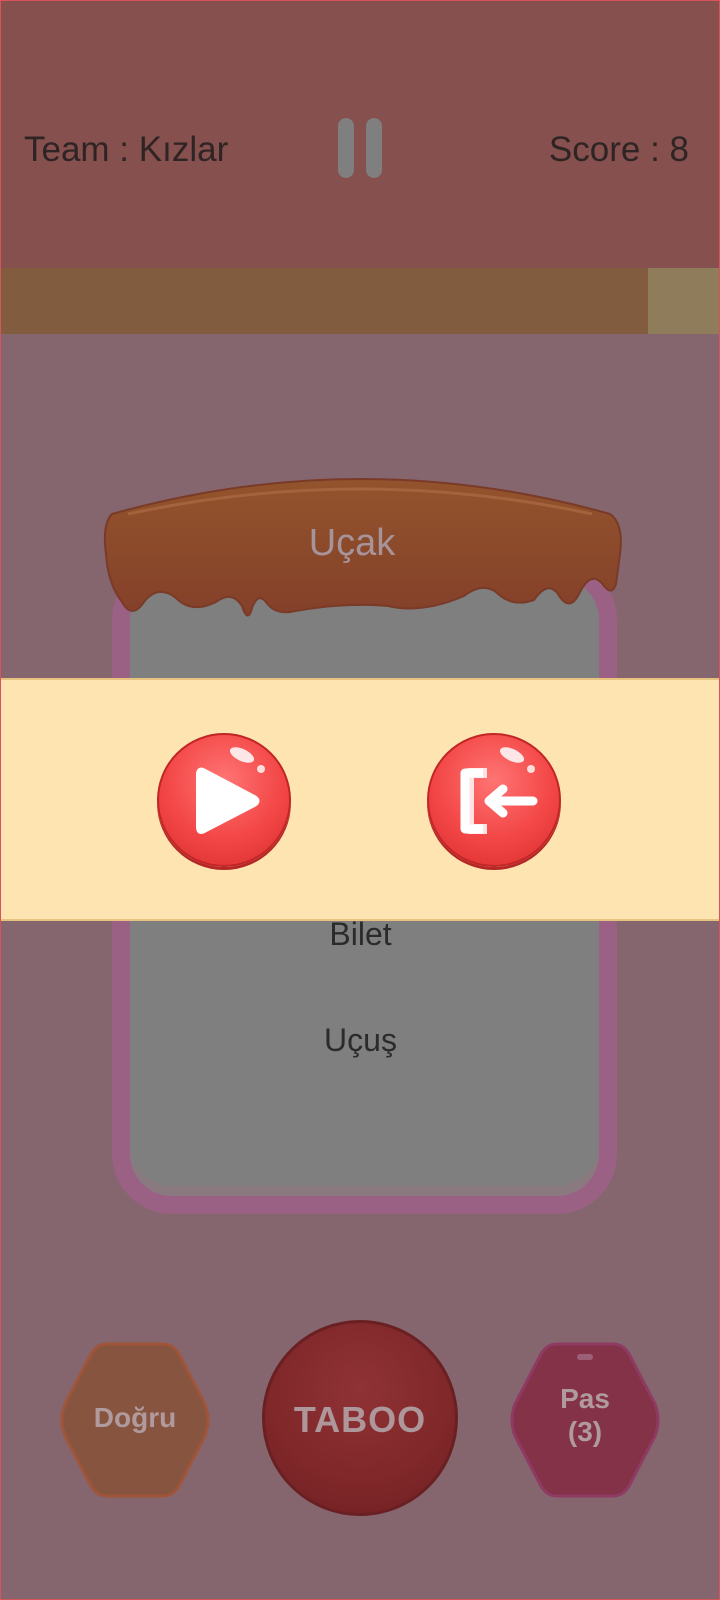 This screenshot has height=1600, width=720. I want to click on pass-button: Pas (3), so click(585, 1420).